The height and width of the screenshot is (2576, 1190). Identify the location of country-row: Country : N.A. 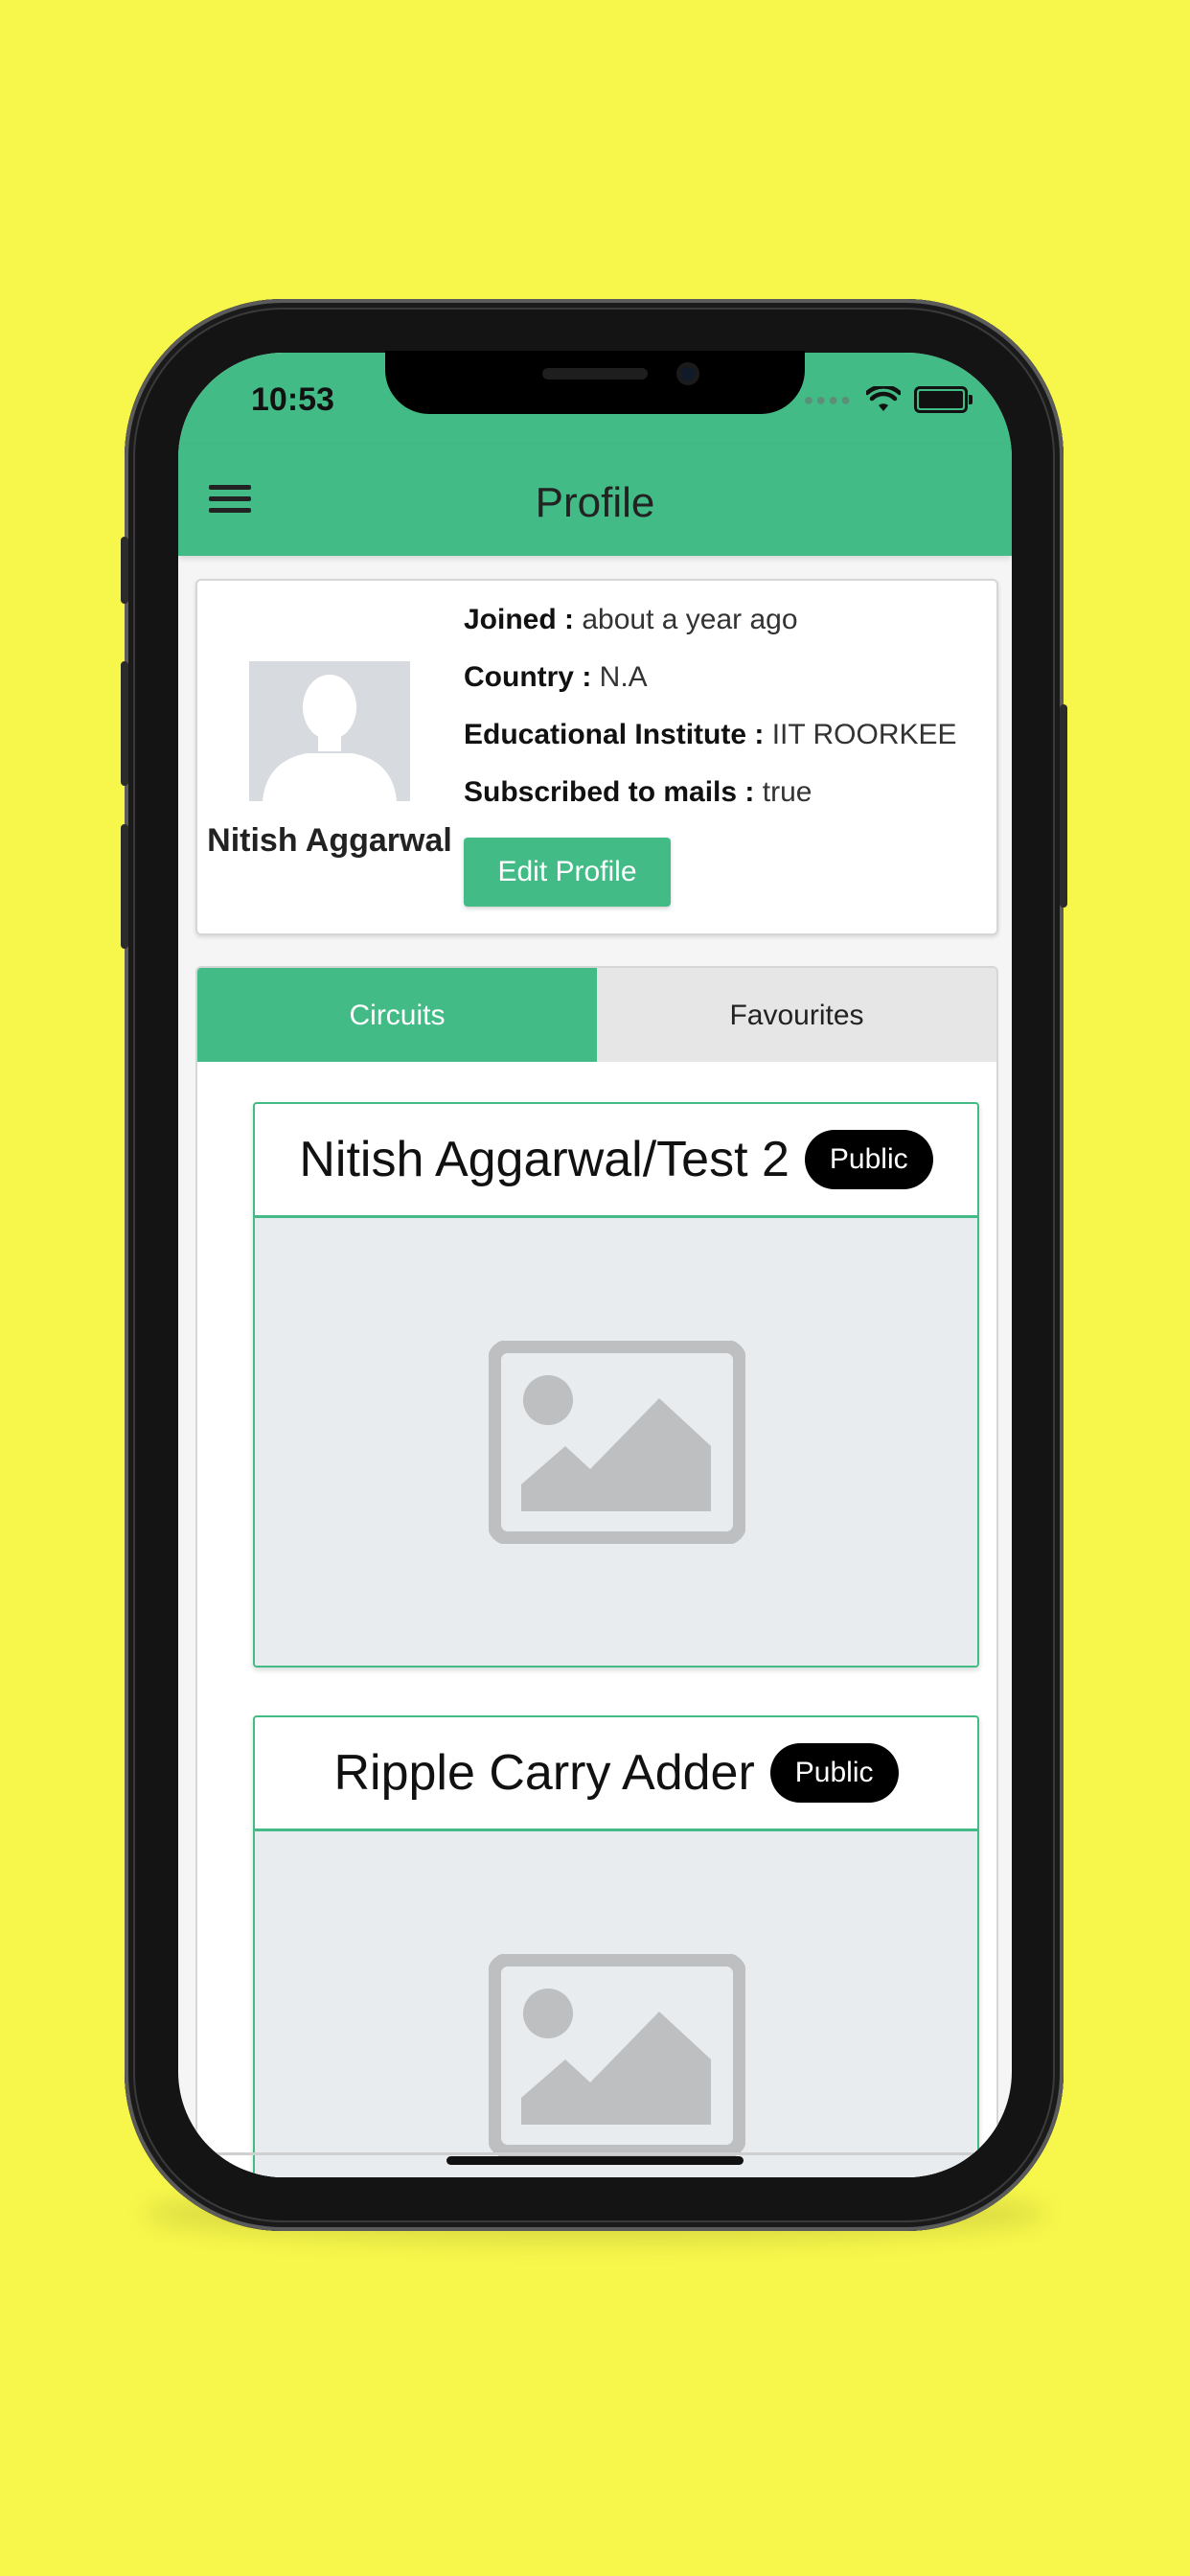
(556, 677).